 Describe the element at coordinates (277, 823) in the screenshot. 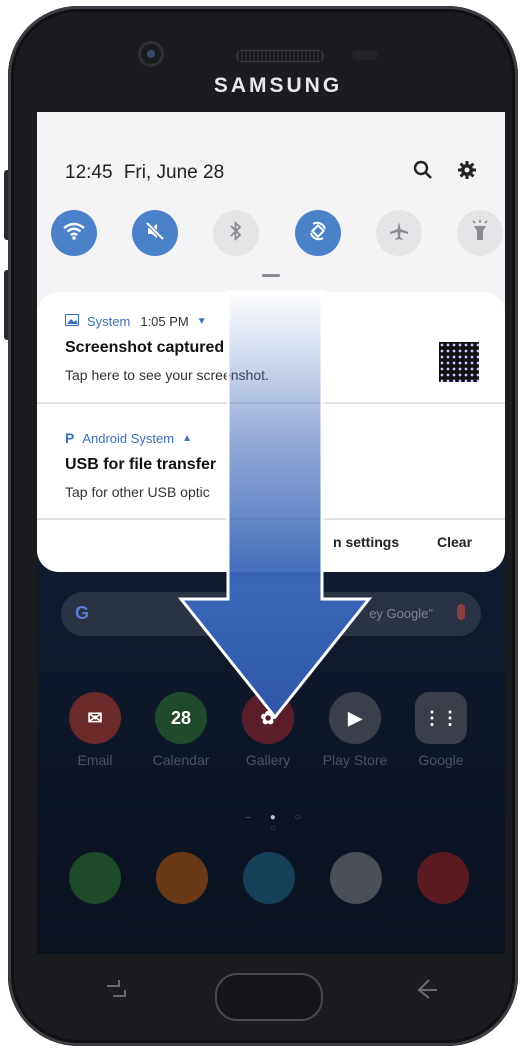

I see `page-indicator: – ● ○ ○` at that location.